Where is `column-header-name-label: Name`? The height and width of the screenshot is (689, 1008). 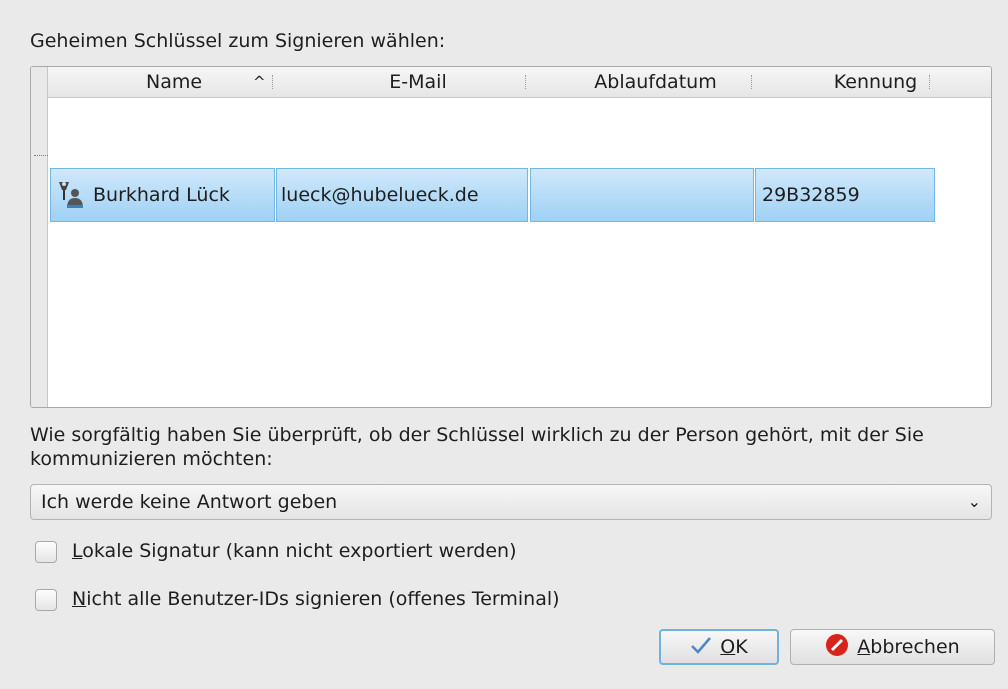 column-header-name-label: Name is located at coordinates (174, 82).